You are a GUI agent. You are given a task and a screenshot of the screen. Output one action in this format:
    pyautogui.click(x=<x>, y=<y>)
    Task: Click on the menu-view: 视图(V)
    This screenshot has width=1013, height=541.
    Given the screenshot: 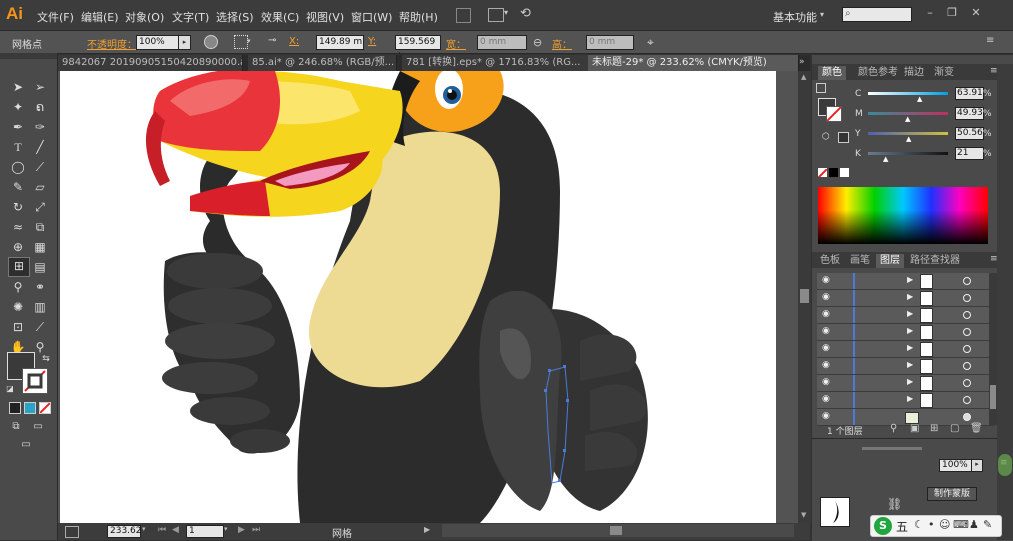 What is the action you would take?
    pyautogui.click(x=325, y=17)
    